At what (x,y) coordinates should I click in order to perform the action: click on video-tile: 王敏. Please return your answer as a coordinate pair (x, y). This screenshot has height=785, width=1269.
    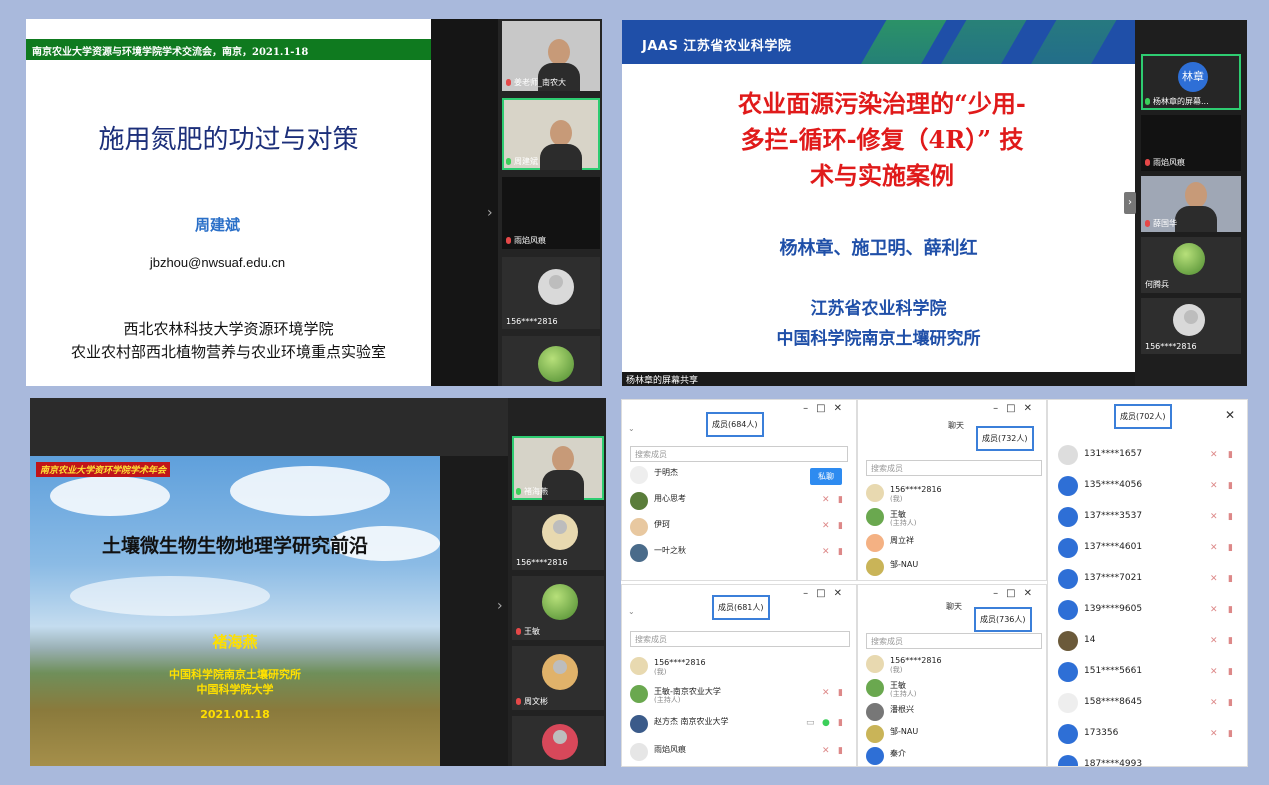
    Looking at the image, I should click on (558, 608).